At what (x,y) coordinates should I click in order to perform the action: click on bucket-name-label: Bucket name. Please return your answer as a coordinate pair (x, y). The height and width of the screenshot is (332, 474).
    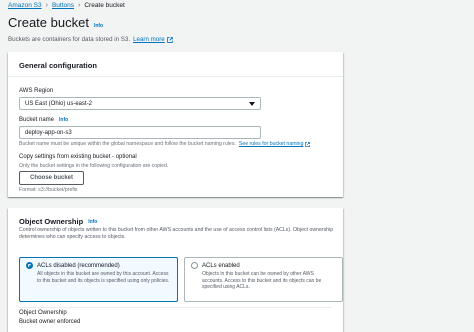
    Looking at the image, I should click on (37, 120).